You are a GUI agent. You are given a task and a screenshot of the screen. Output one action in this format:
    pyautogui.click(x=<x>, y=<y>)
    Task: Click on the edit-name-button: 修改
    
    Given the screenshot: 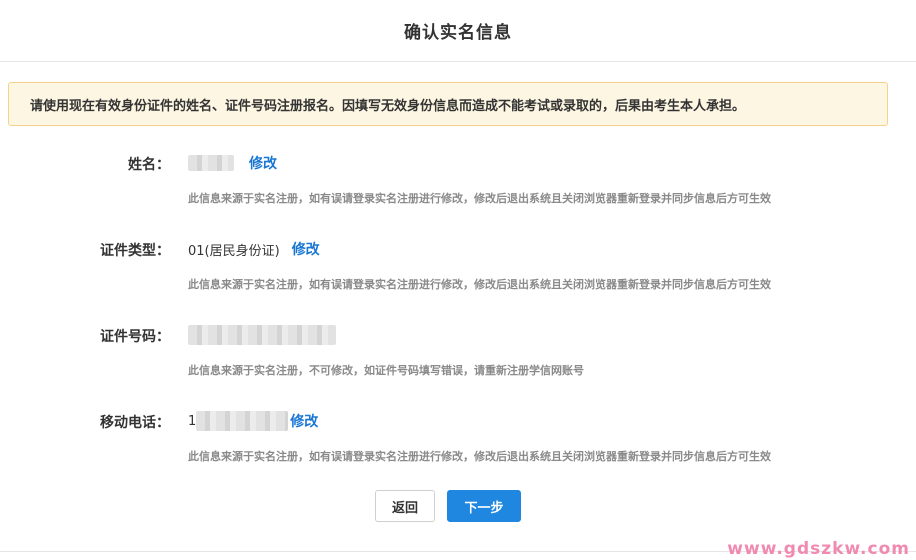 What is the action you would take?
    pyautogui.click(x=263, y=163)
    